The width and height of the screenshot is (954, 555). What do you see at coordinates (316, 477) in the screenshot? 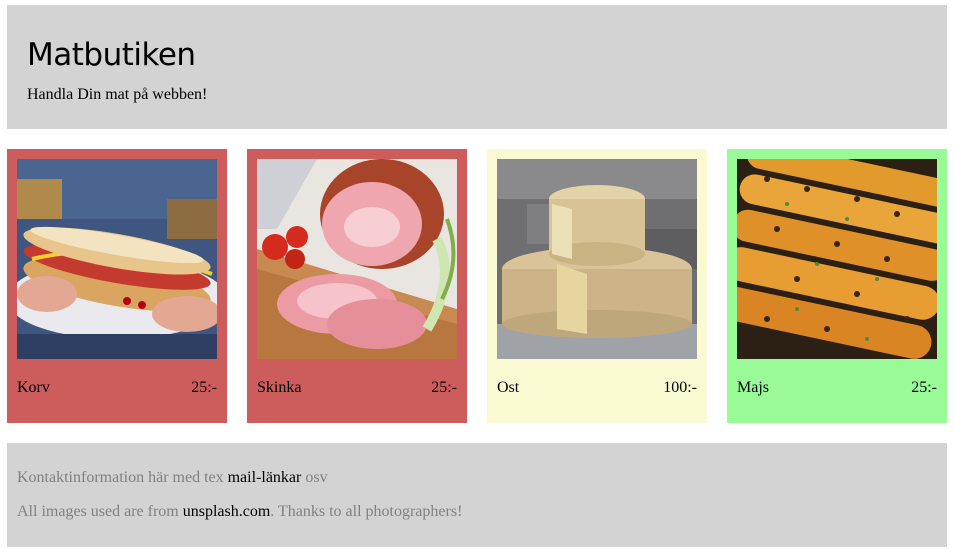
I see `contact-suffix: osv` at bounding box center [316, 477].